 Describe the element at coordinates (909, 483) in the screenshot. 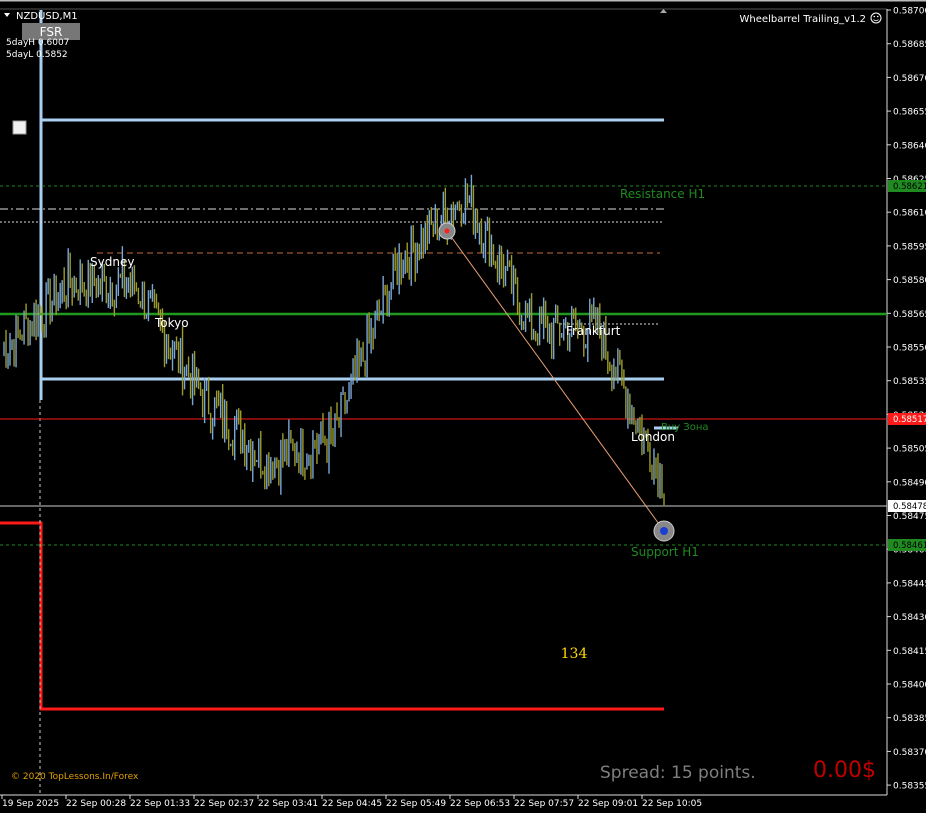

I see `price-tick-label: 0.58490` at that location.